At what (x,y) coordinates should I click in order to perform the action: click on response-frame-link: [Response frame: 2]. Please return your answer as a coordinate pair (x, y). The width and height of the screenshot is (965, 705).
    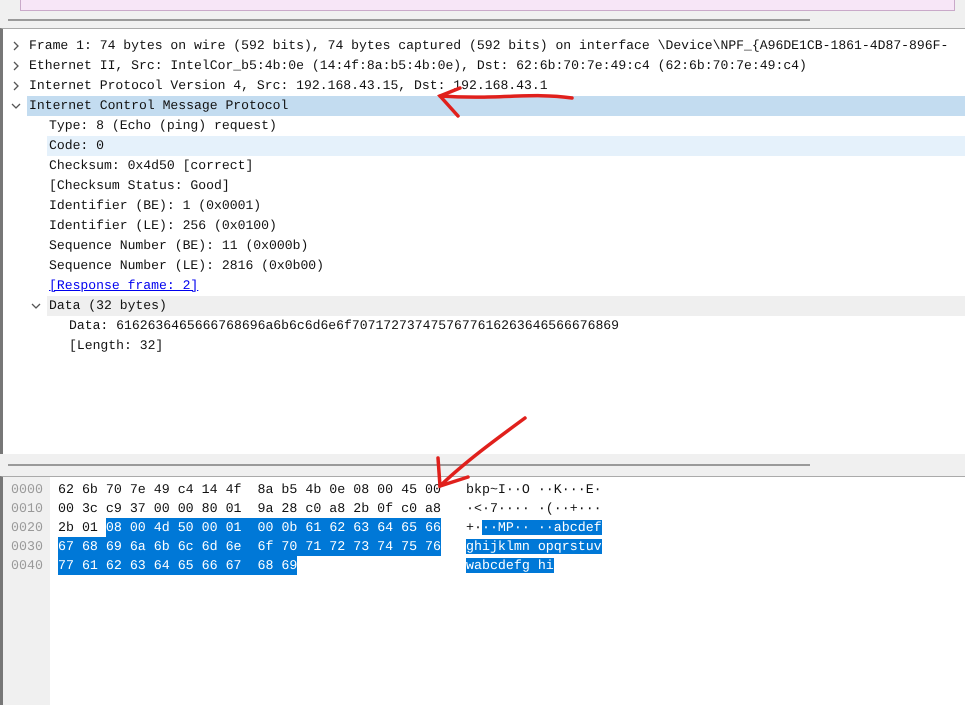
    Looking at the image, I should click on (506, 286).